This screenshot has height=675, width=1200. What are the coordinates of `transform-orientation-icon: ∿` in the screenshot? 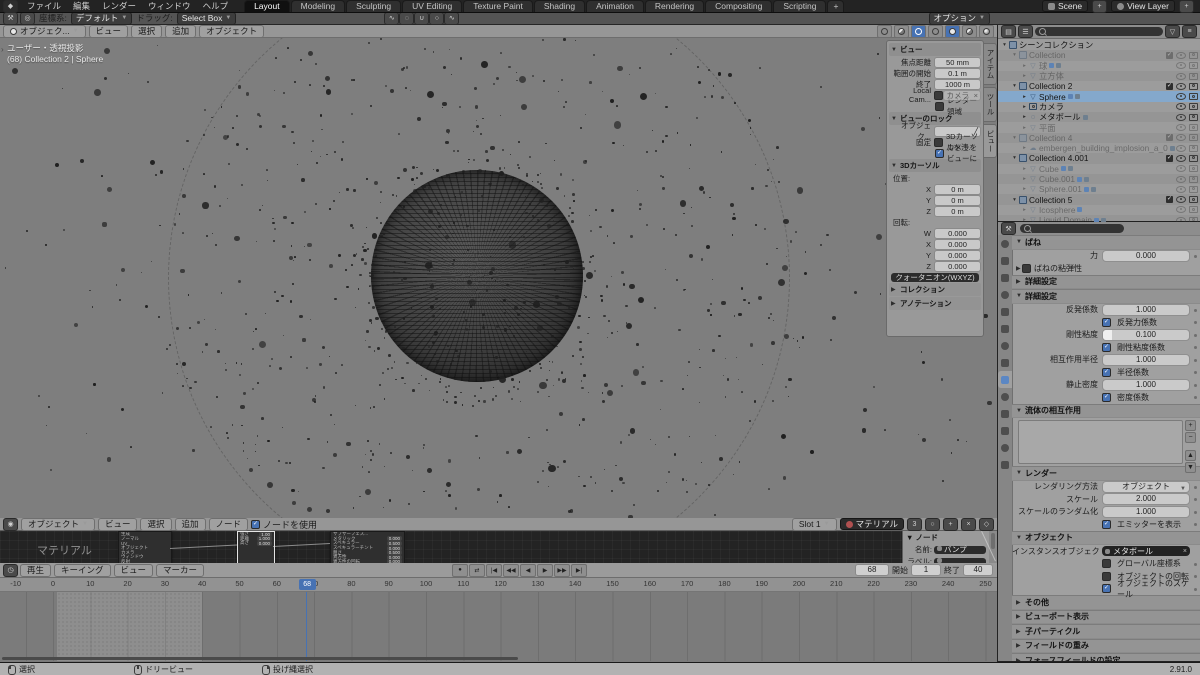 It's located at (392, 18).